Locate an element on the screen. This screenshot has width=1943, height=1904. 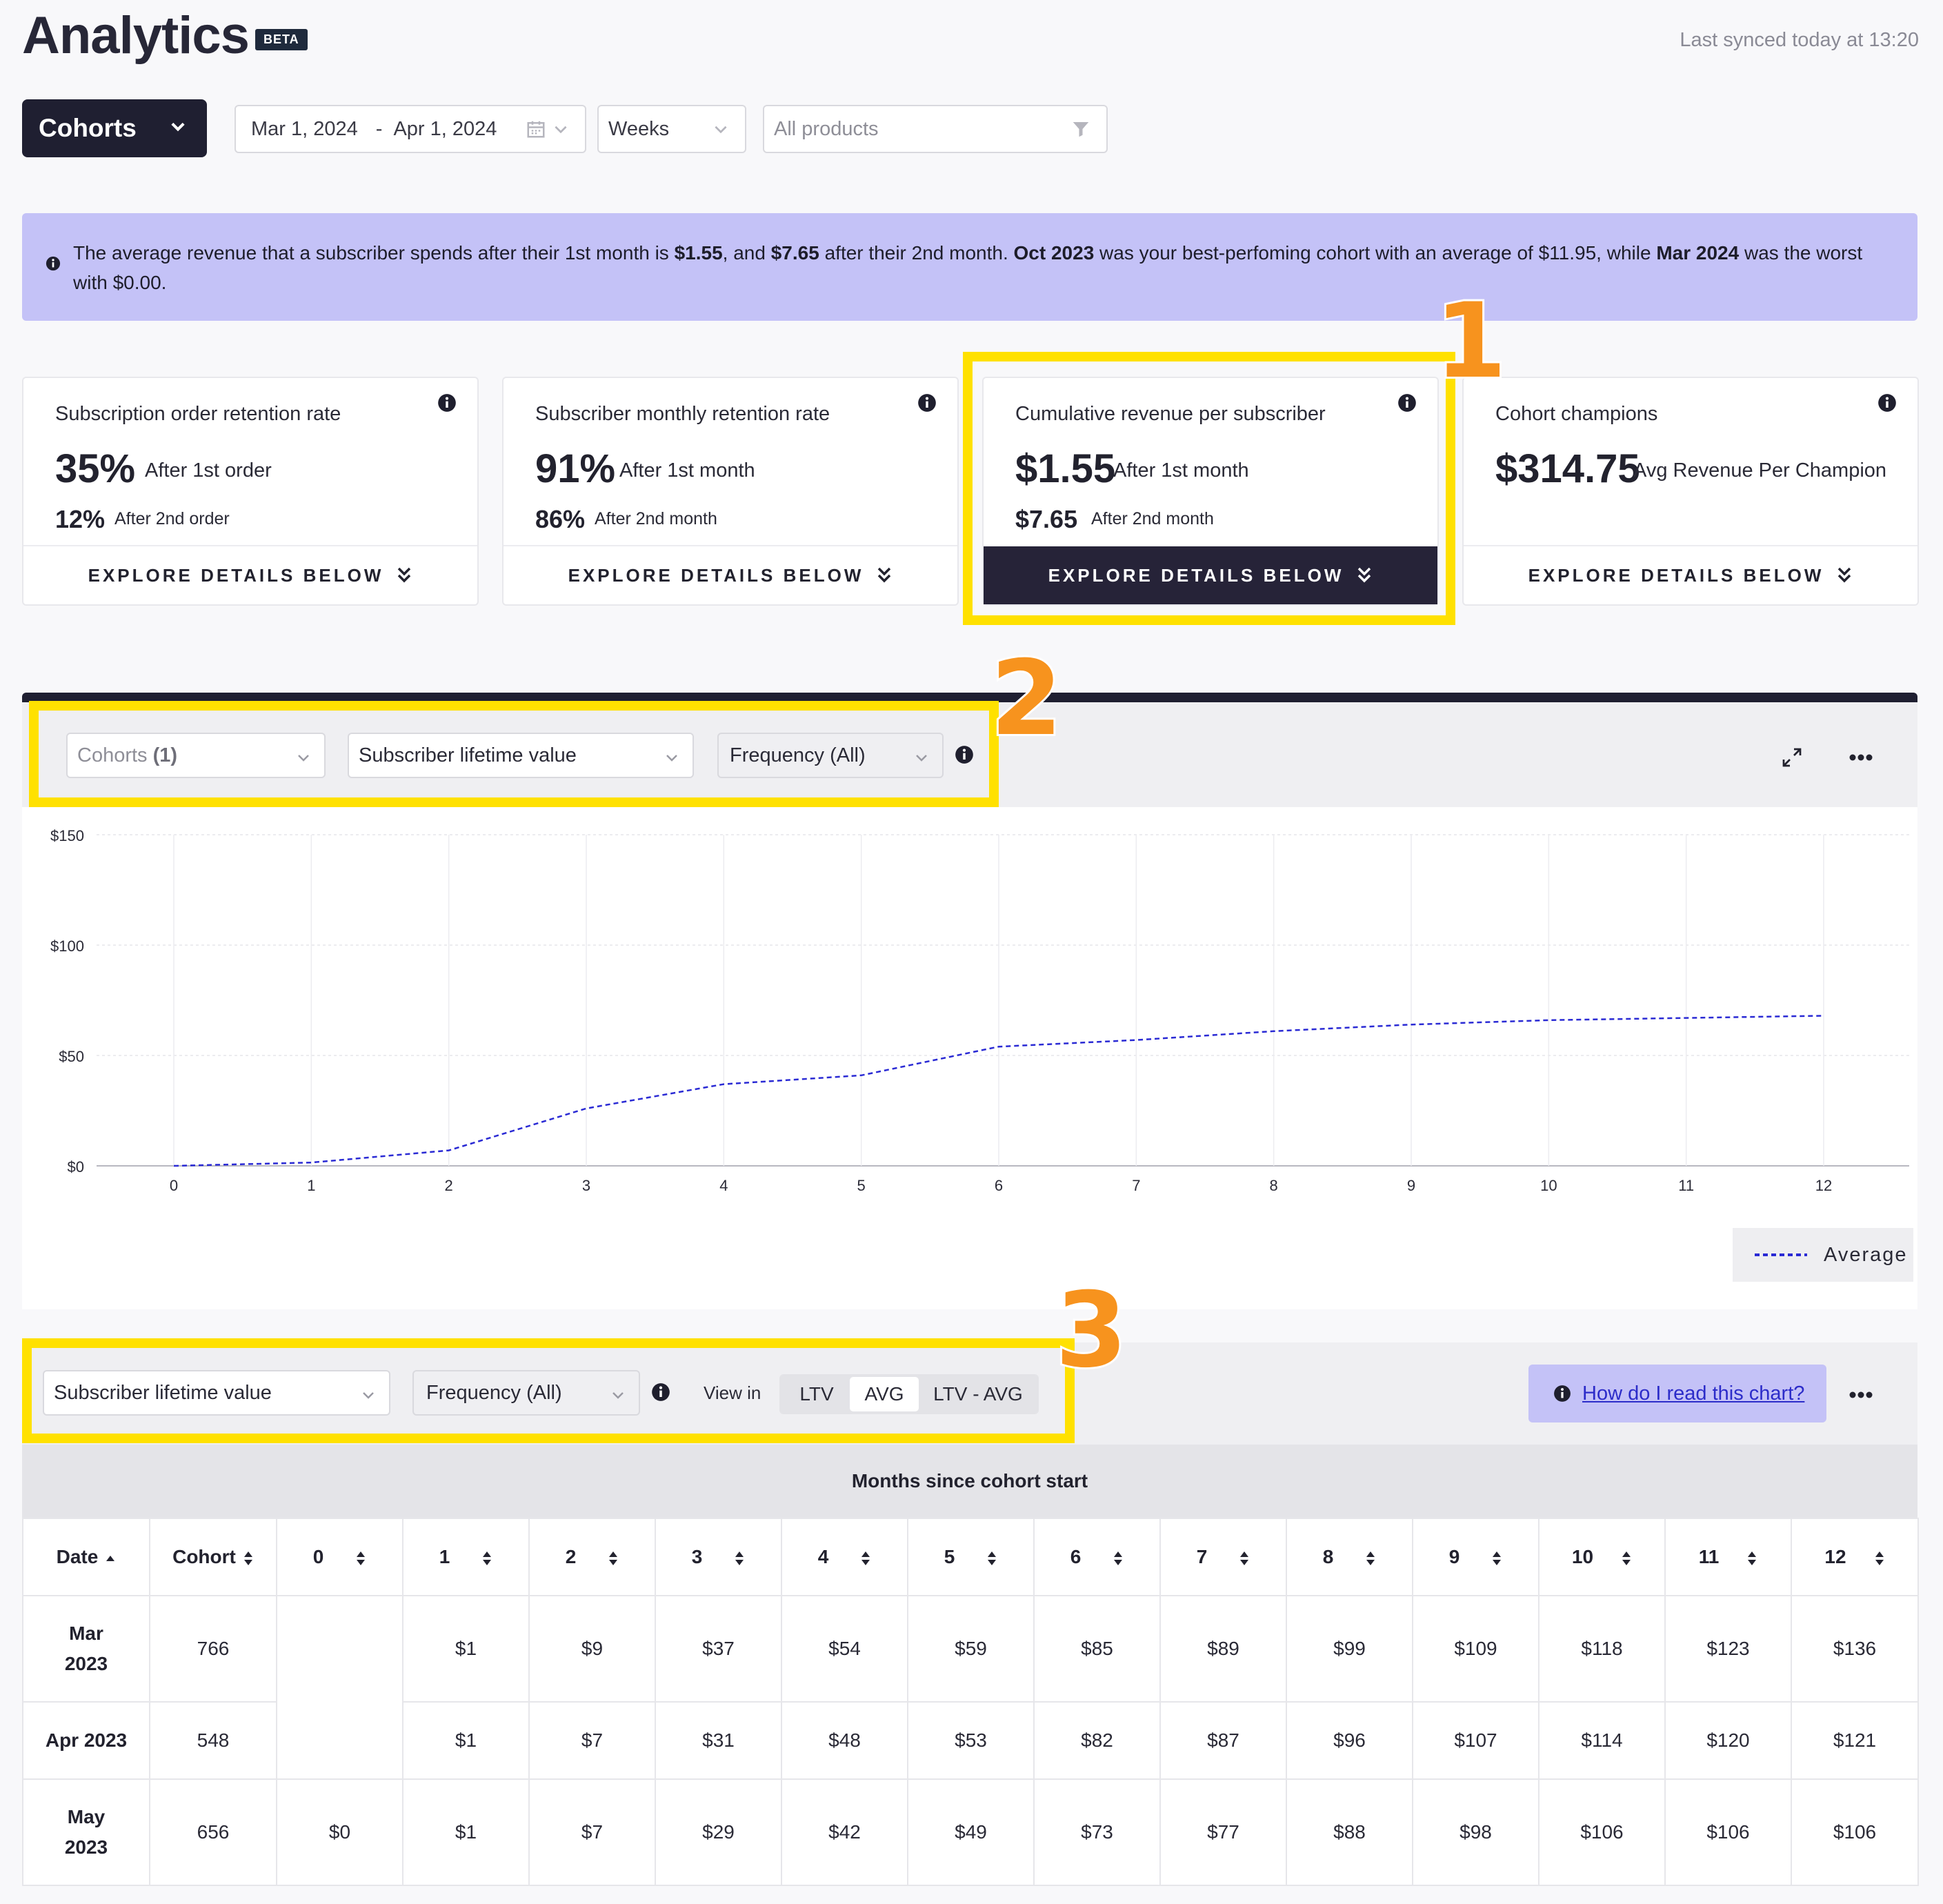
card-primary-value: 35% is located at coordinates (95, 468).